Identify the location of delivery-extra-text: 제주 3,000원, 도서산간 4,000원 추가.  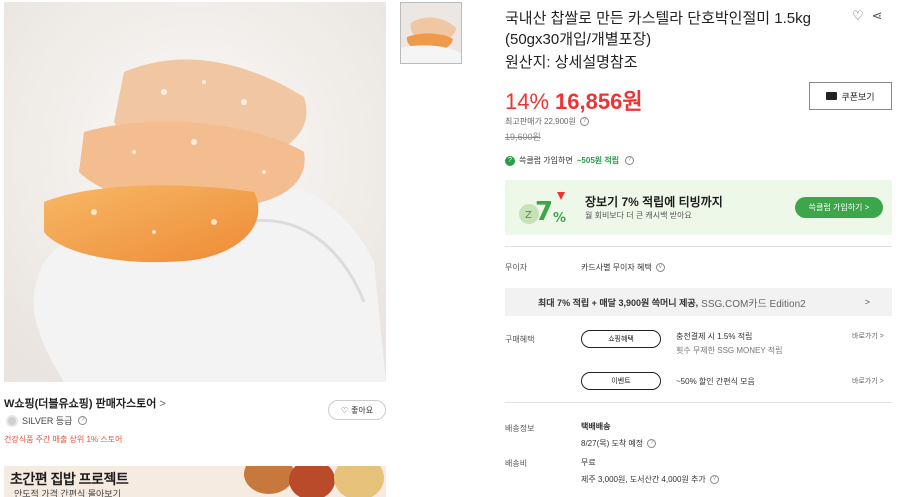
(643, 479).